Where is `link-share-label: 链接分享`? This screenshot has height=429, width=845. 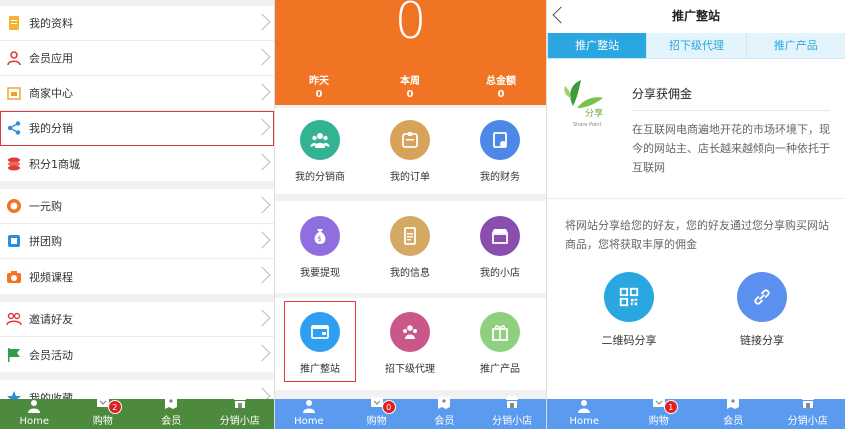
link-share-label: 链接分享 is located at coordinates (762, 340).